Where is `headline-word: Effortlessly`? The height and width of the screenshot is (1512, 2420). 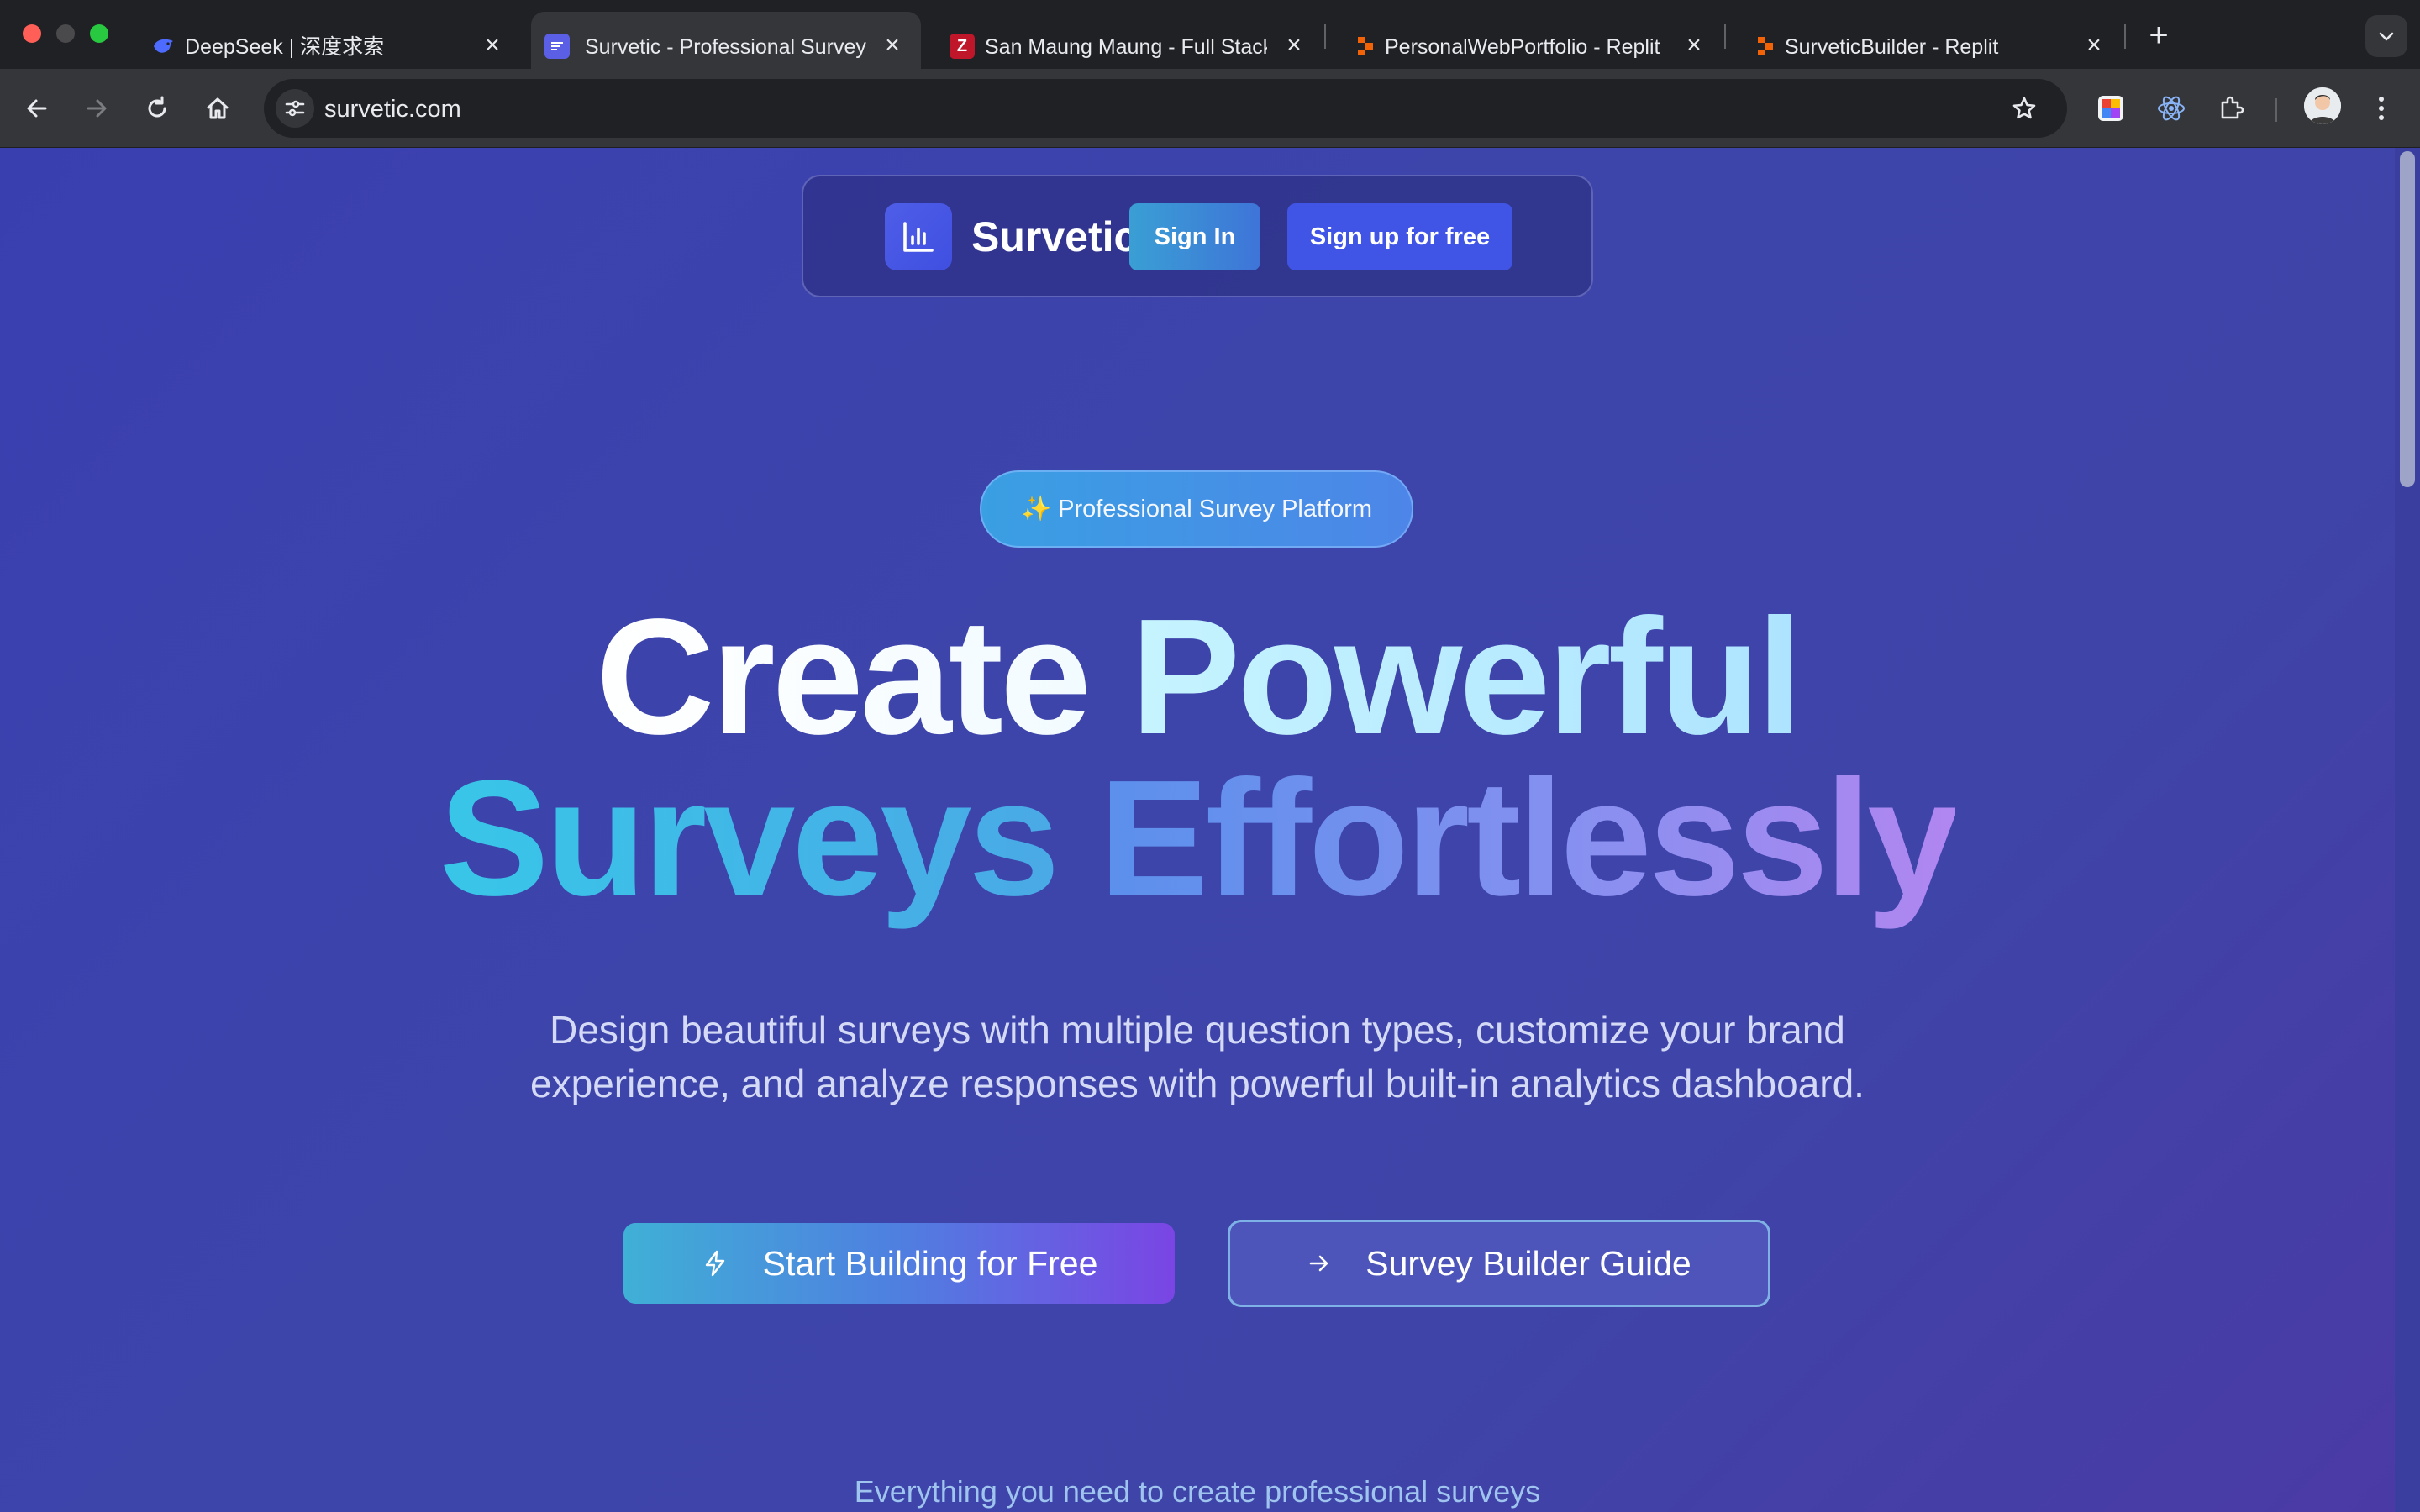 headline-word: Effortlessly is located at coordinates (1528, 838).